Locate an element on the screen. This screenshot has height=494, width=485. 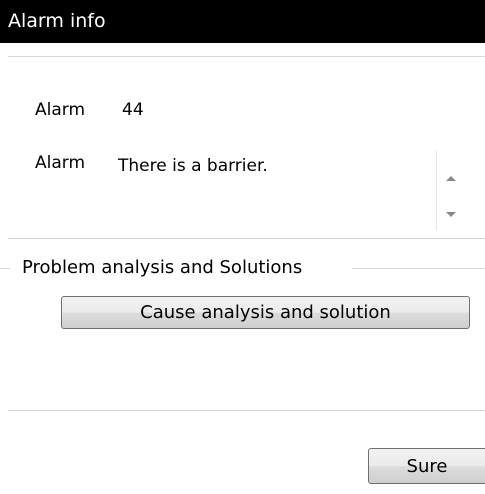
alarm-section-divider is located at coordinates (246, 238).